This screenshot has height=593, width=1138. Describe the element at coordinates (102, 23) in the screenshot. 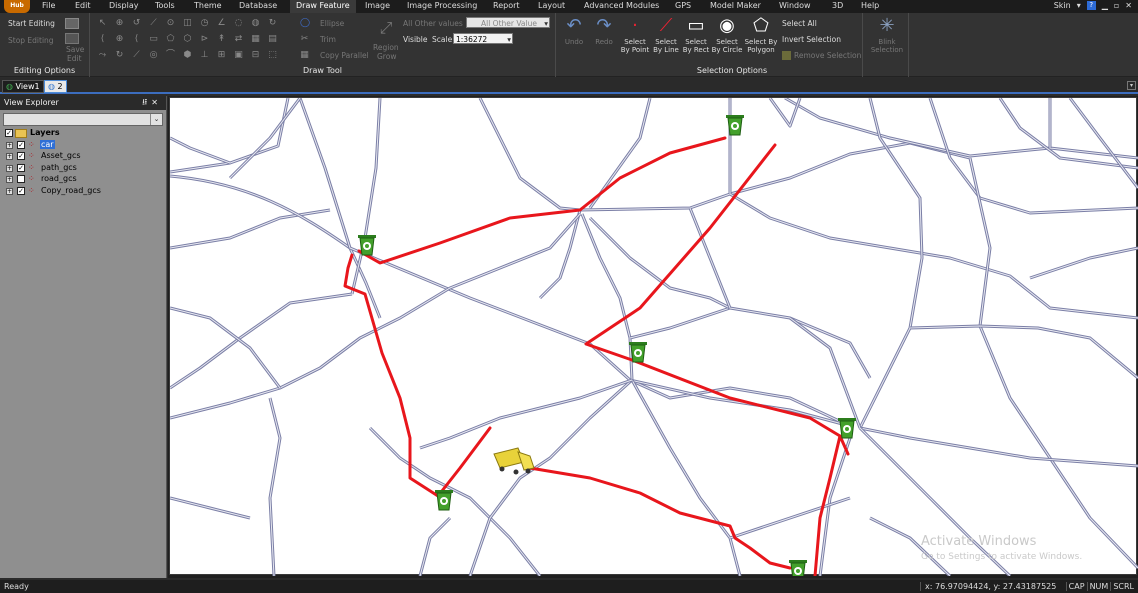

I see `draw-tool-icon: ↖` at that location.